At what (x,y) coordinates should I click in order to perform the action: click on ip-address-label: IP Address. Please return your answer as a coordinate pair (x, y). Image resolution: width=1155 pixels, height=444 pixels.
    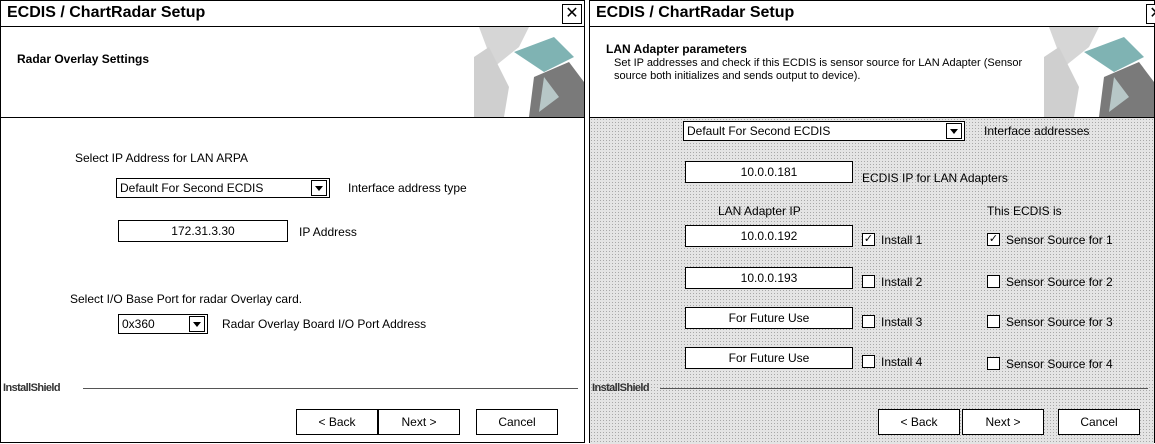
    Looking at the image, I should click on (328, 232).